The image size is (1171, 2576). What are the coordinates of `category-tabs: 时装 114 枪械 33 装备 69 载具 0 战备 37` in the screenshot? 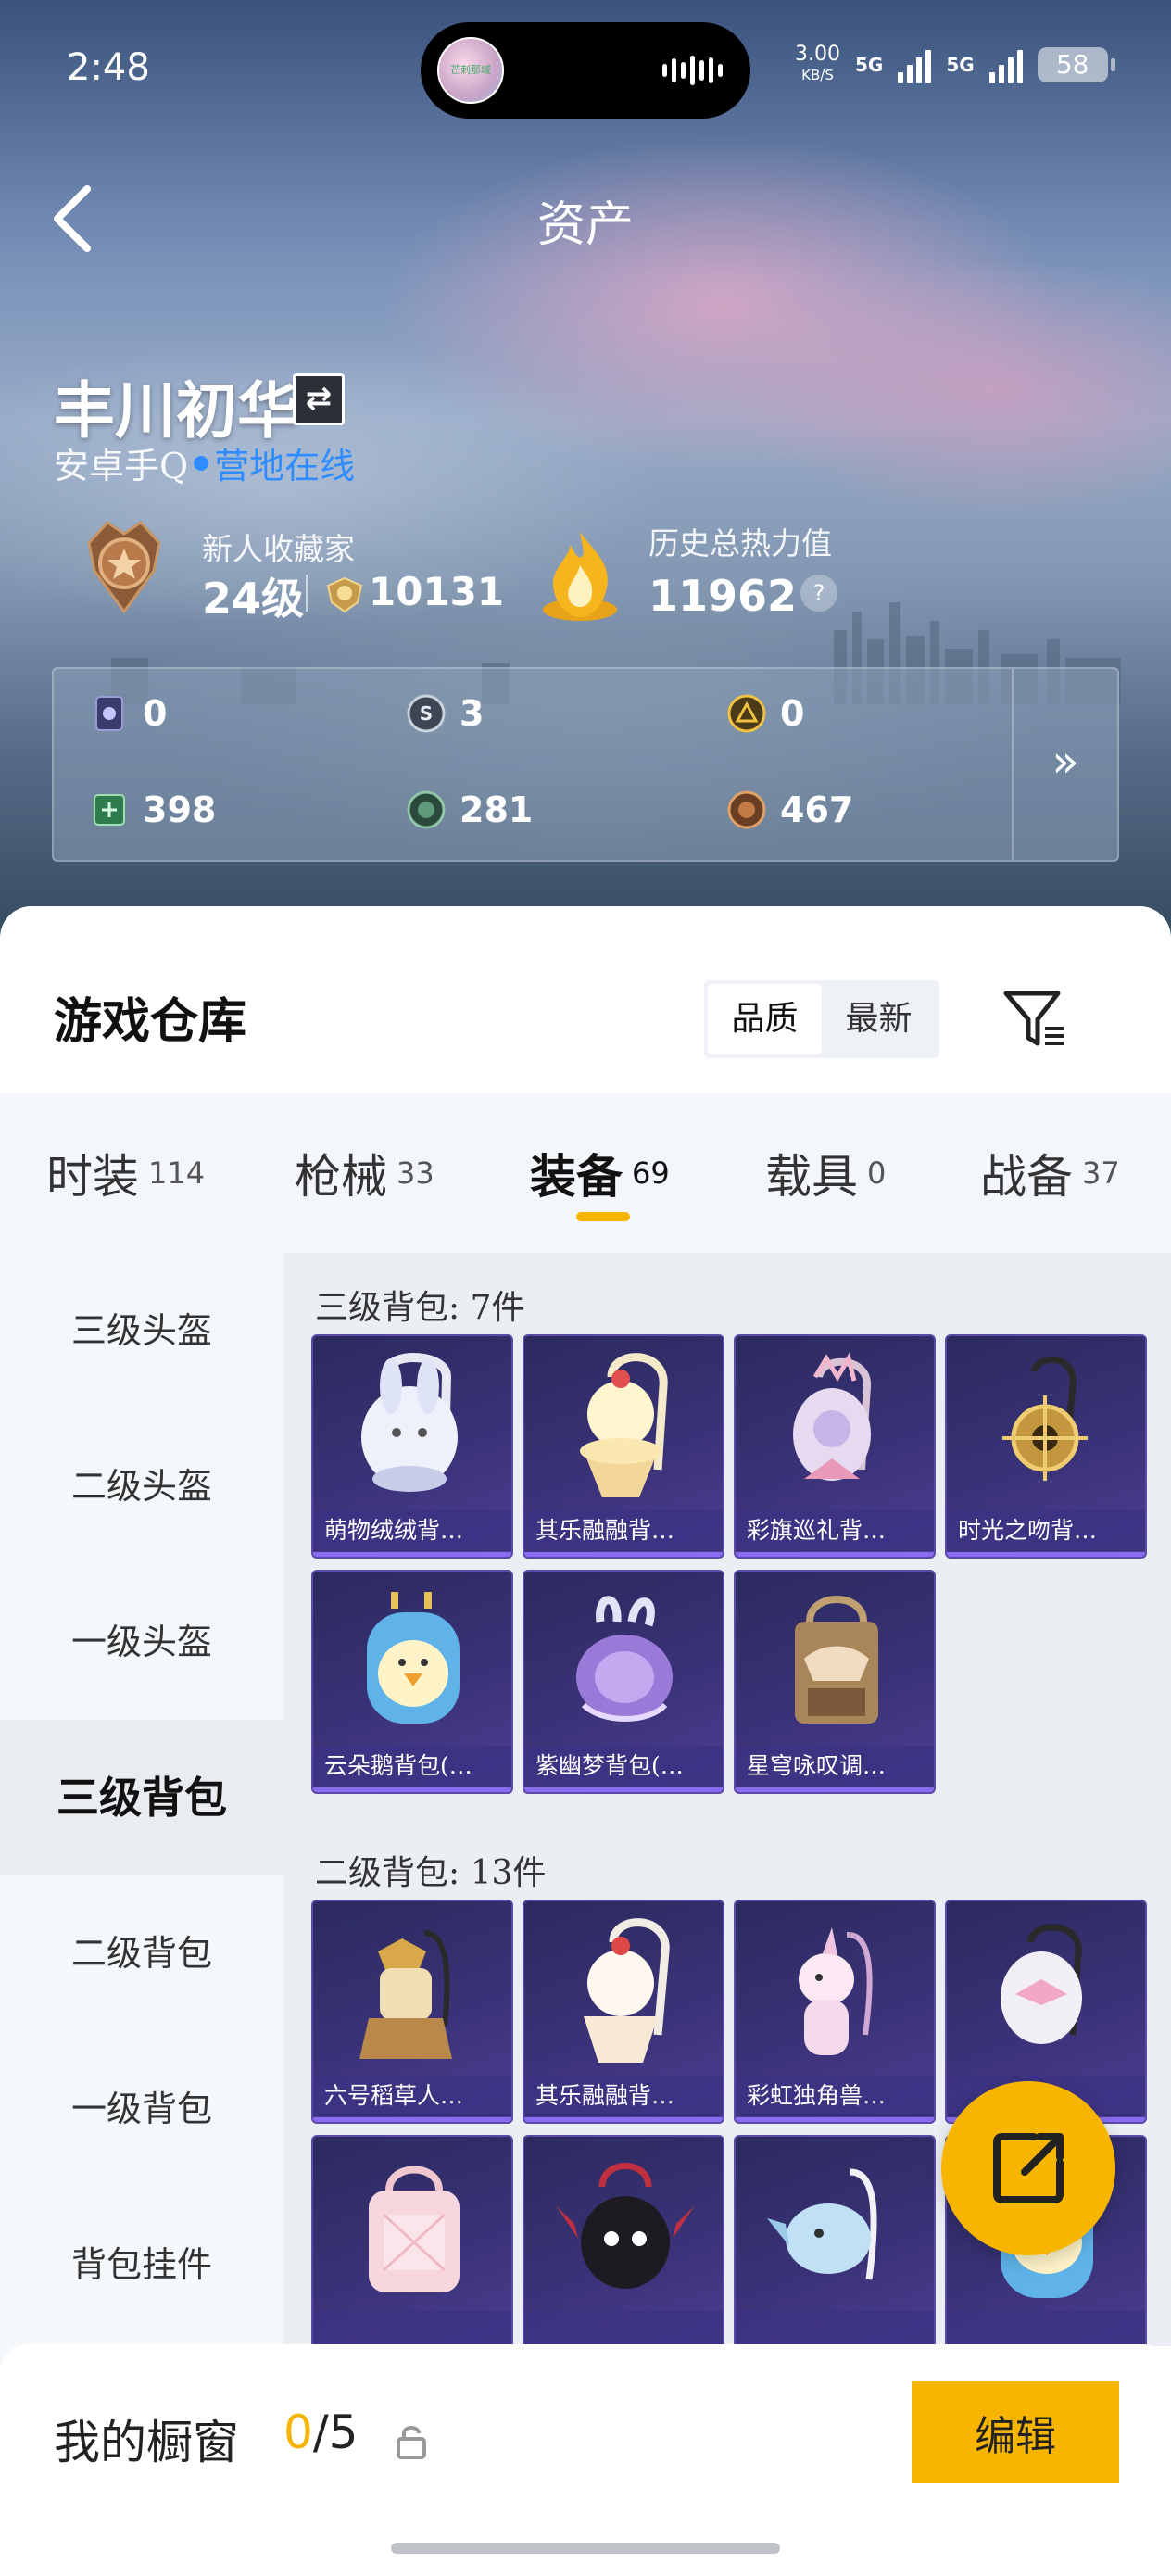 It's located at (585, 1173).